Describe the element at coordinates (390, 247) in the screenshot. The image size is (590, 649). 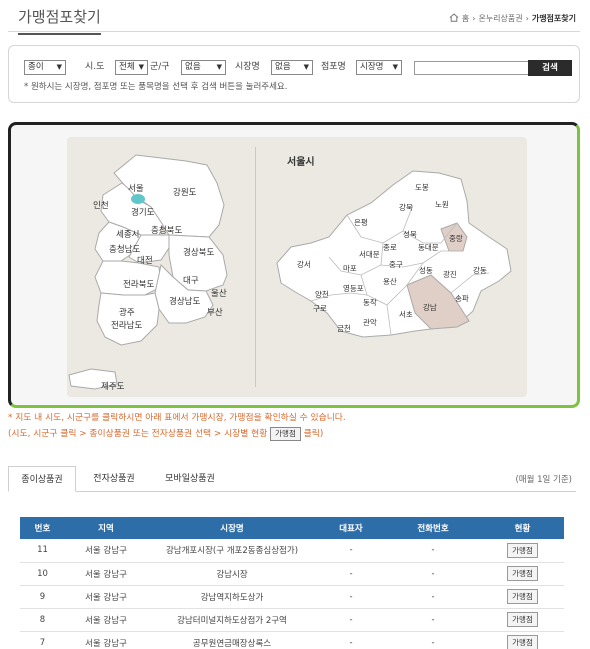
I see `district-label: 종로` at that location.